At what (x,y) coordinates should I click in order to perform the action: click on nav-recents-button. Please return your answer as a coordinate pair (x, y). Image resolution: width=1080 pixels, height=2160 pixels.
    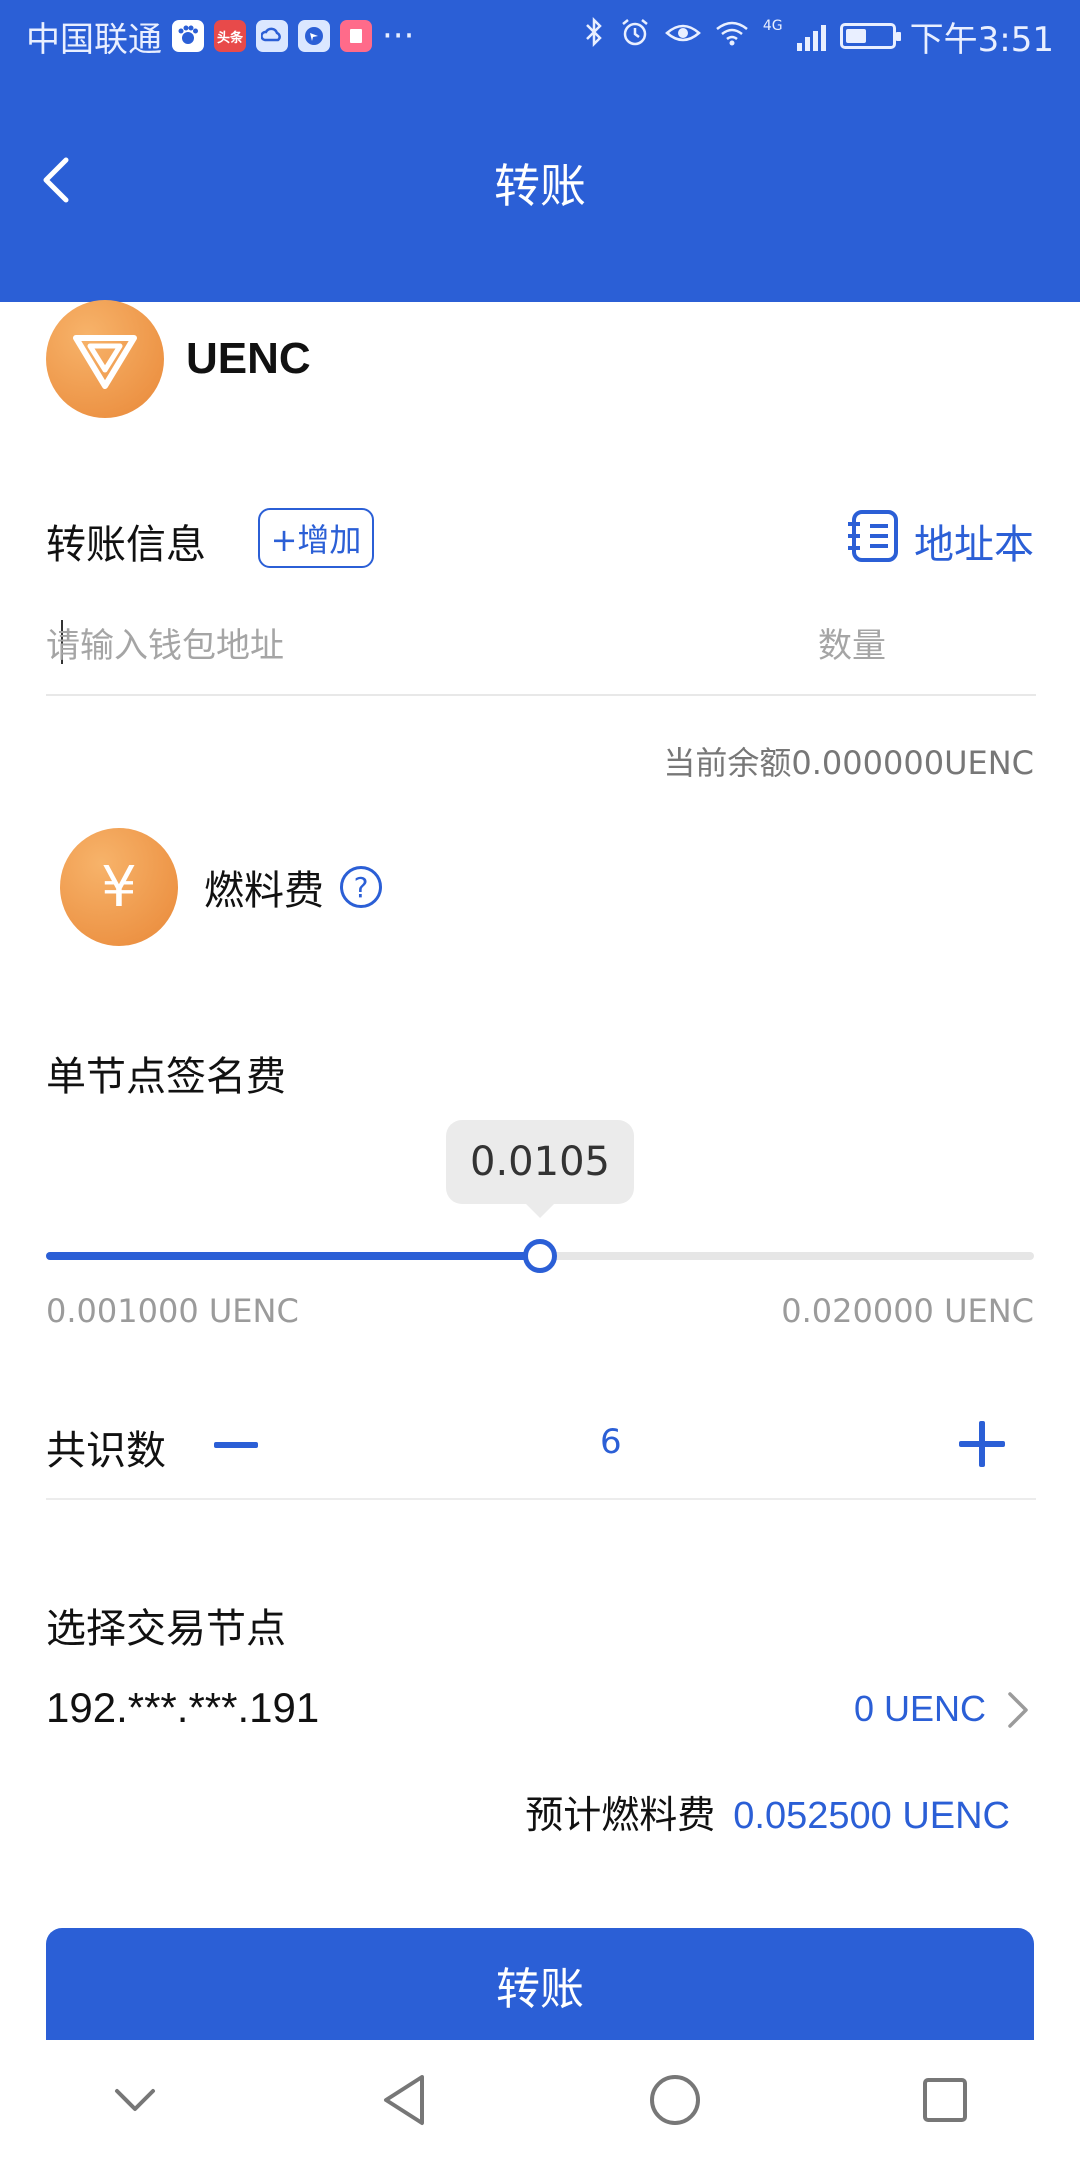
    Looking at the image, I should click on (945, 2100).